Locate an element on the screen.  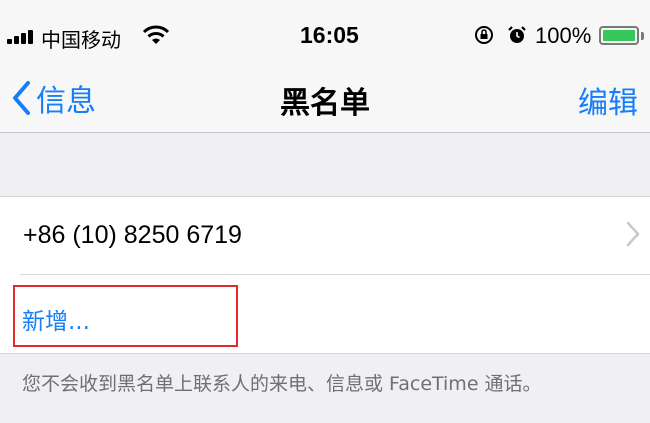
wifi-icon is located at coordinates (156, 34).